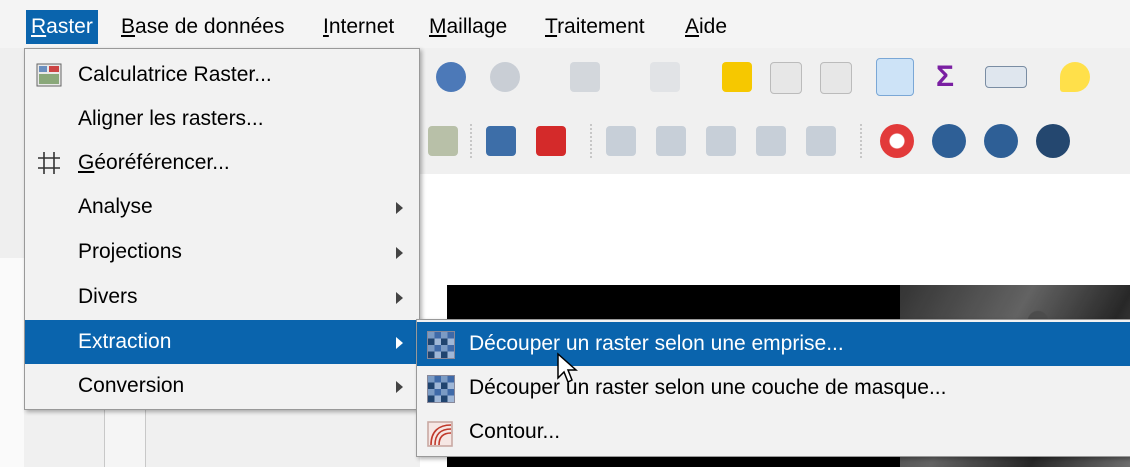 The image size is (1130, 467). What do you see at coordinates (551, 141) in the screenshot?
I see `label-abc-red-icon` at bounding box center [551, 141].